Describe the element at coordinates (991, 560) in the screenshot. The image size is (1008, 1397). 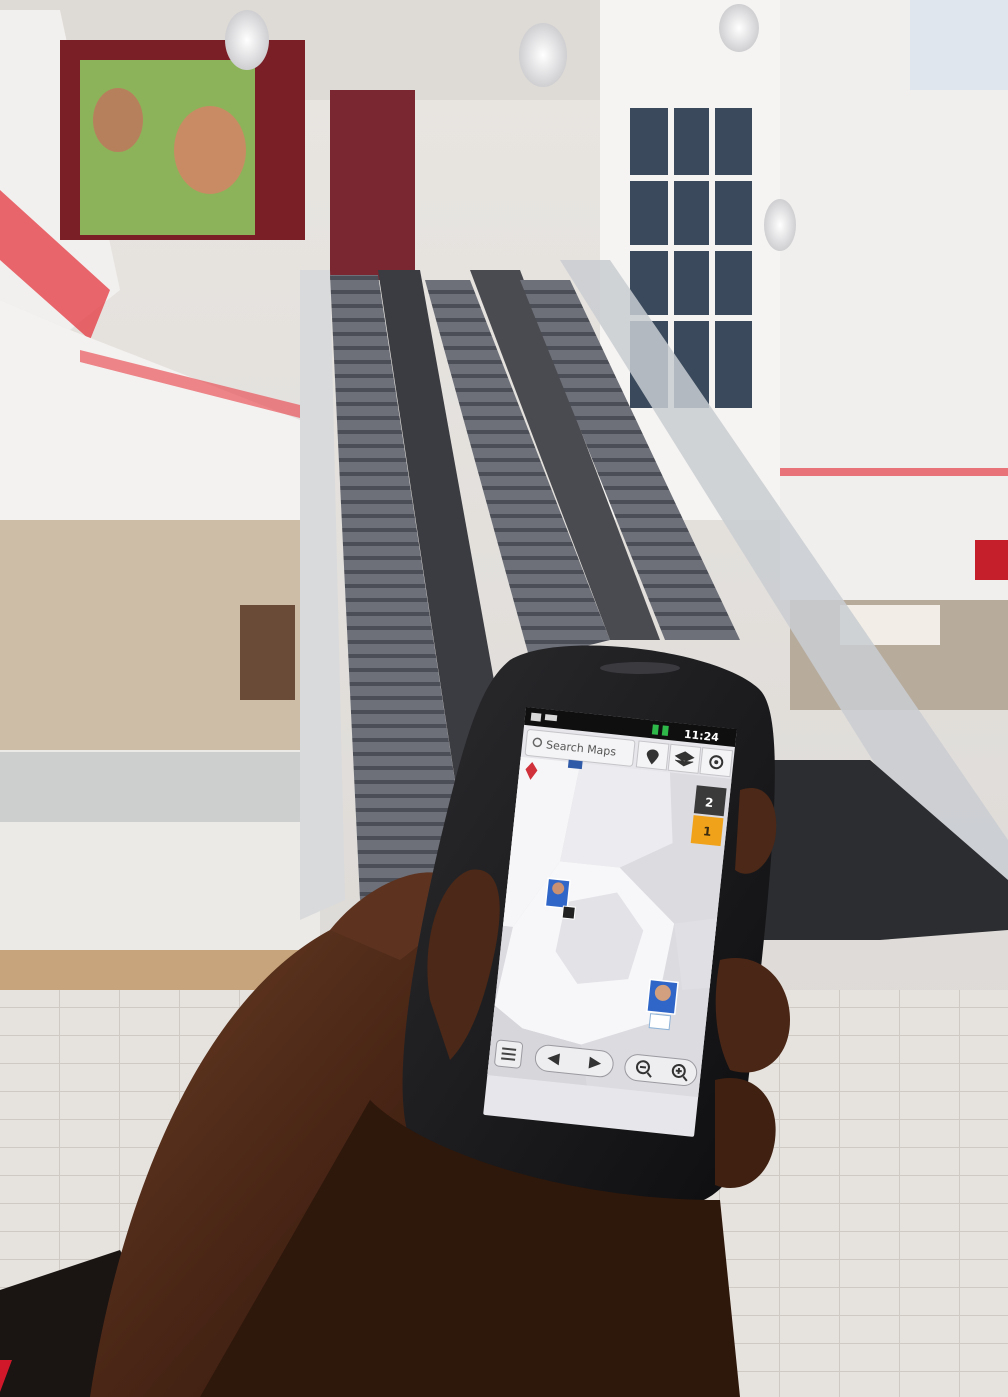
I see `store-logo` at that location.